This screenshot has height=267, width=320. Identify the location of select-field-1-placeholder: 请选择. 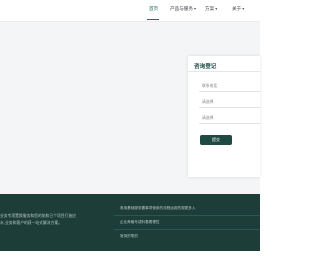
(208, 101).